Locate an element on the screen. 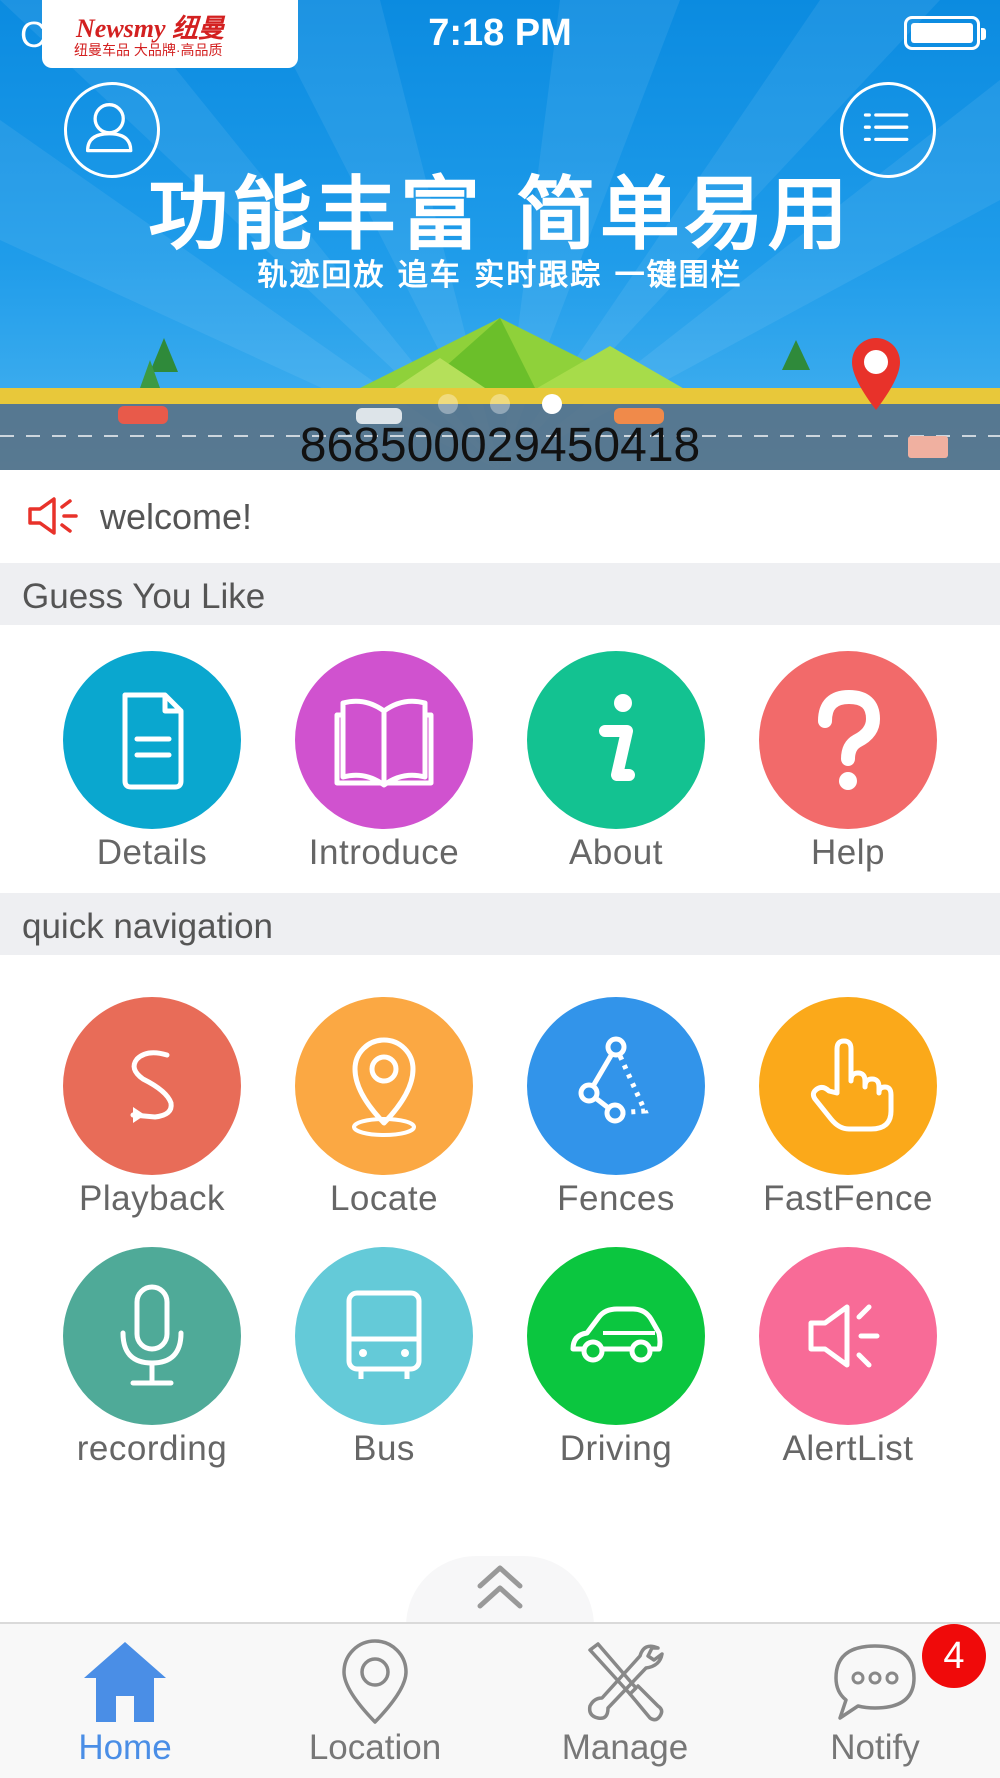 This screenshot has height=1778, width=1000. home-icon is located at coordinates (125, 1682).